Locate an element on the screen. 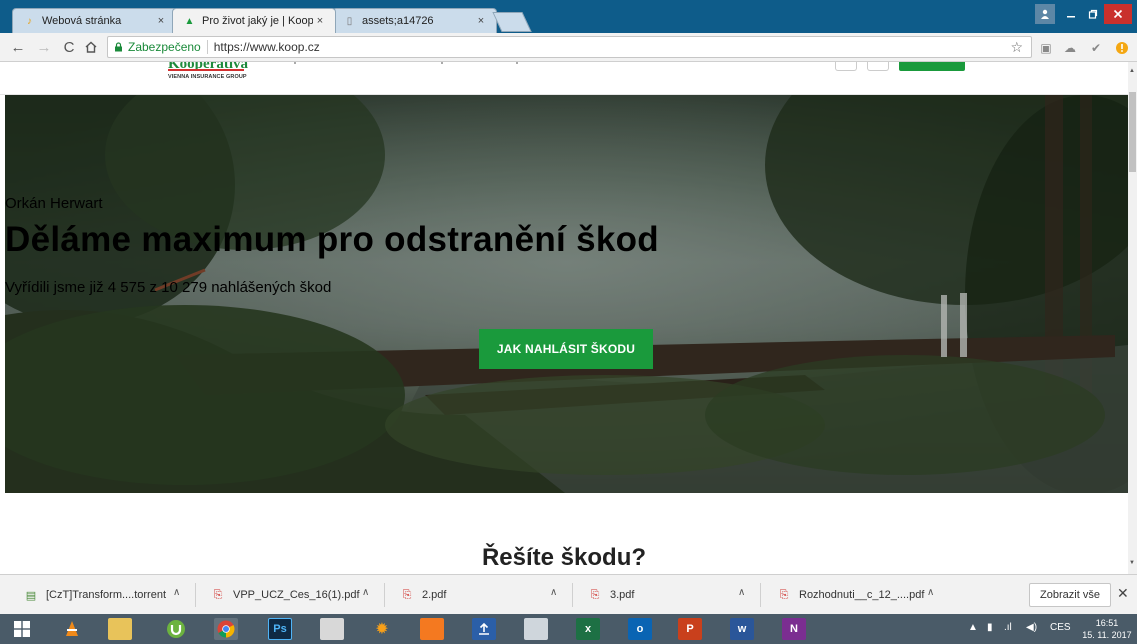 This screenshot has width=1137, height=644. tab-assets: ▯ assets;a14726 × is located at coordinates (414, 20).